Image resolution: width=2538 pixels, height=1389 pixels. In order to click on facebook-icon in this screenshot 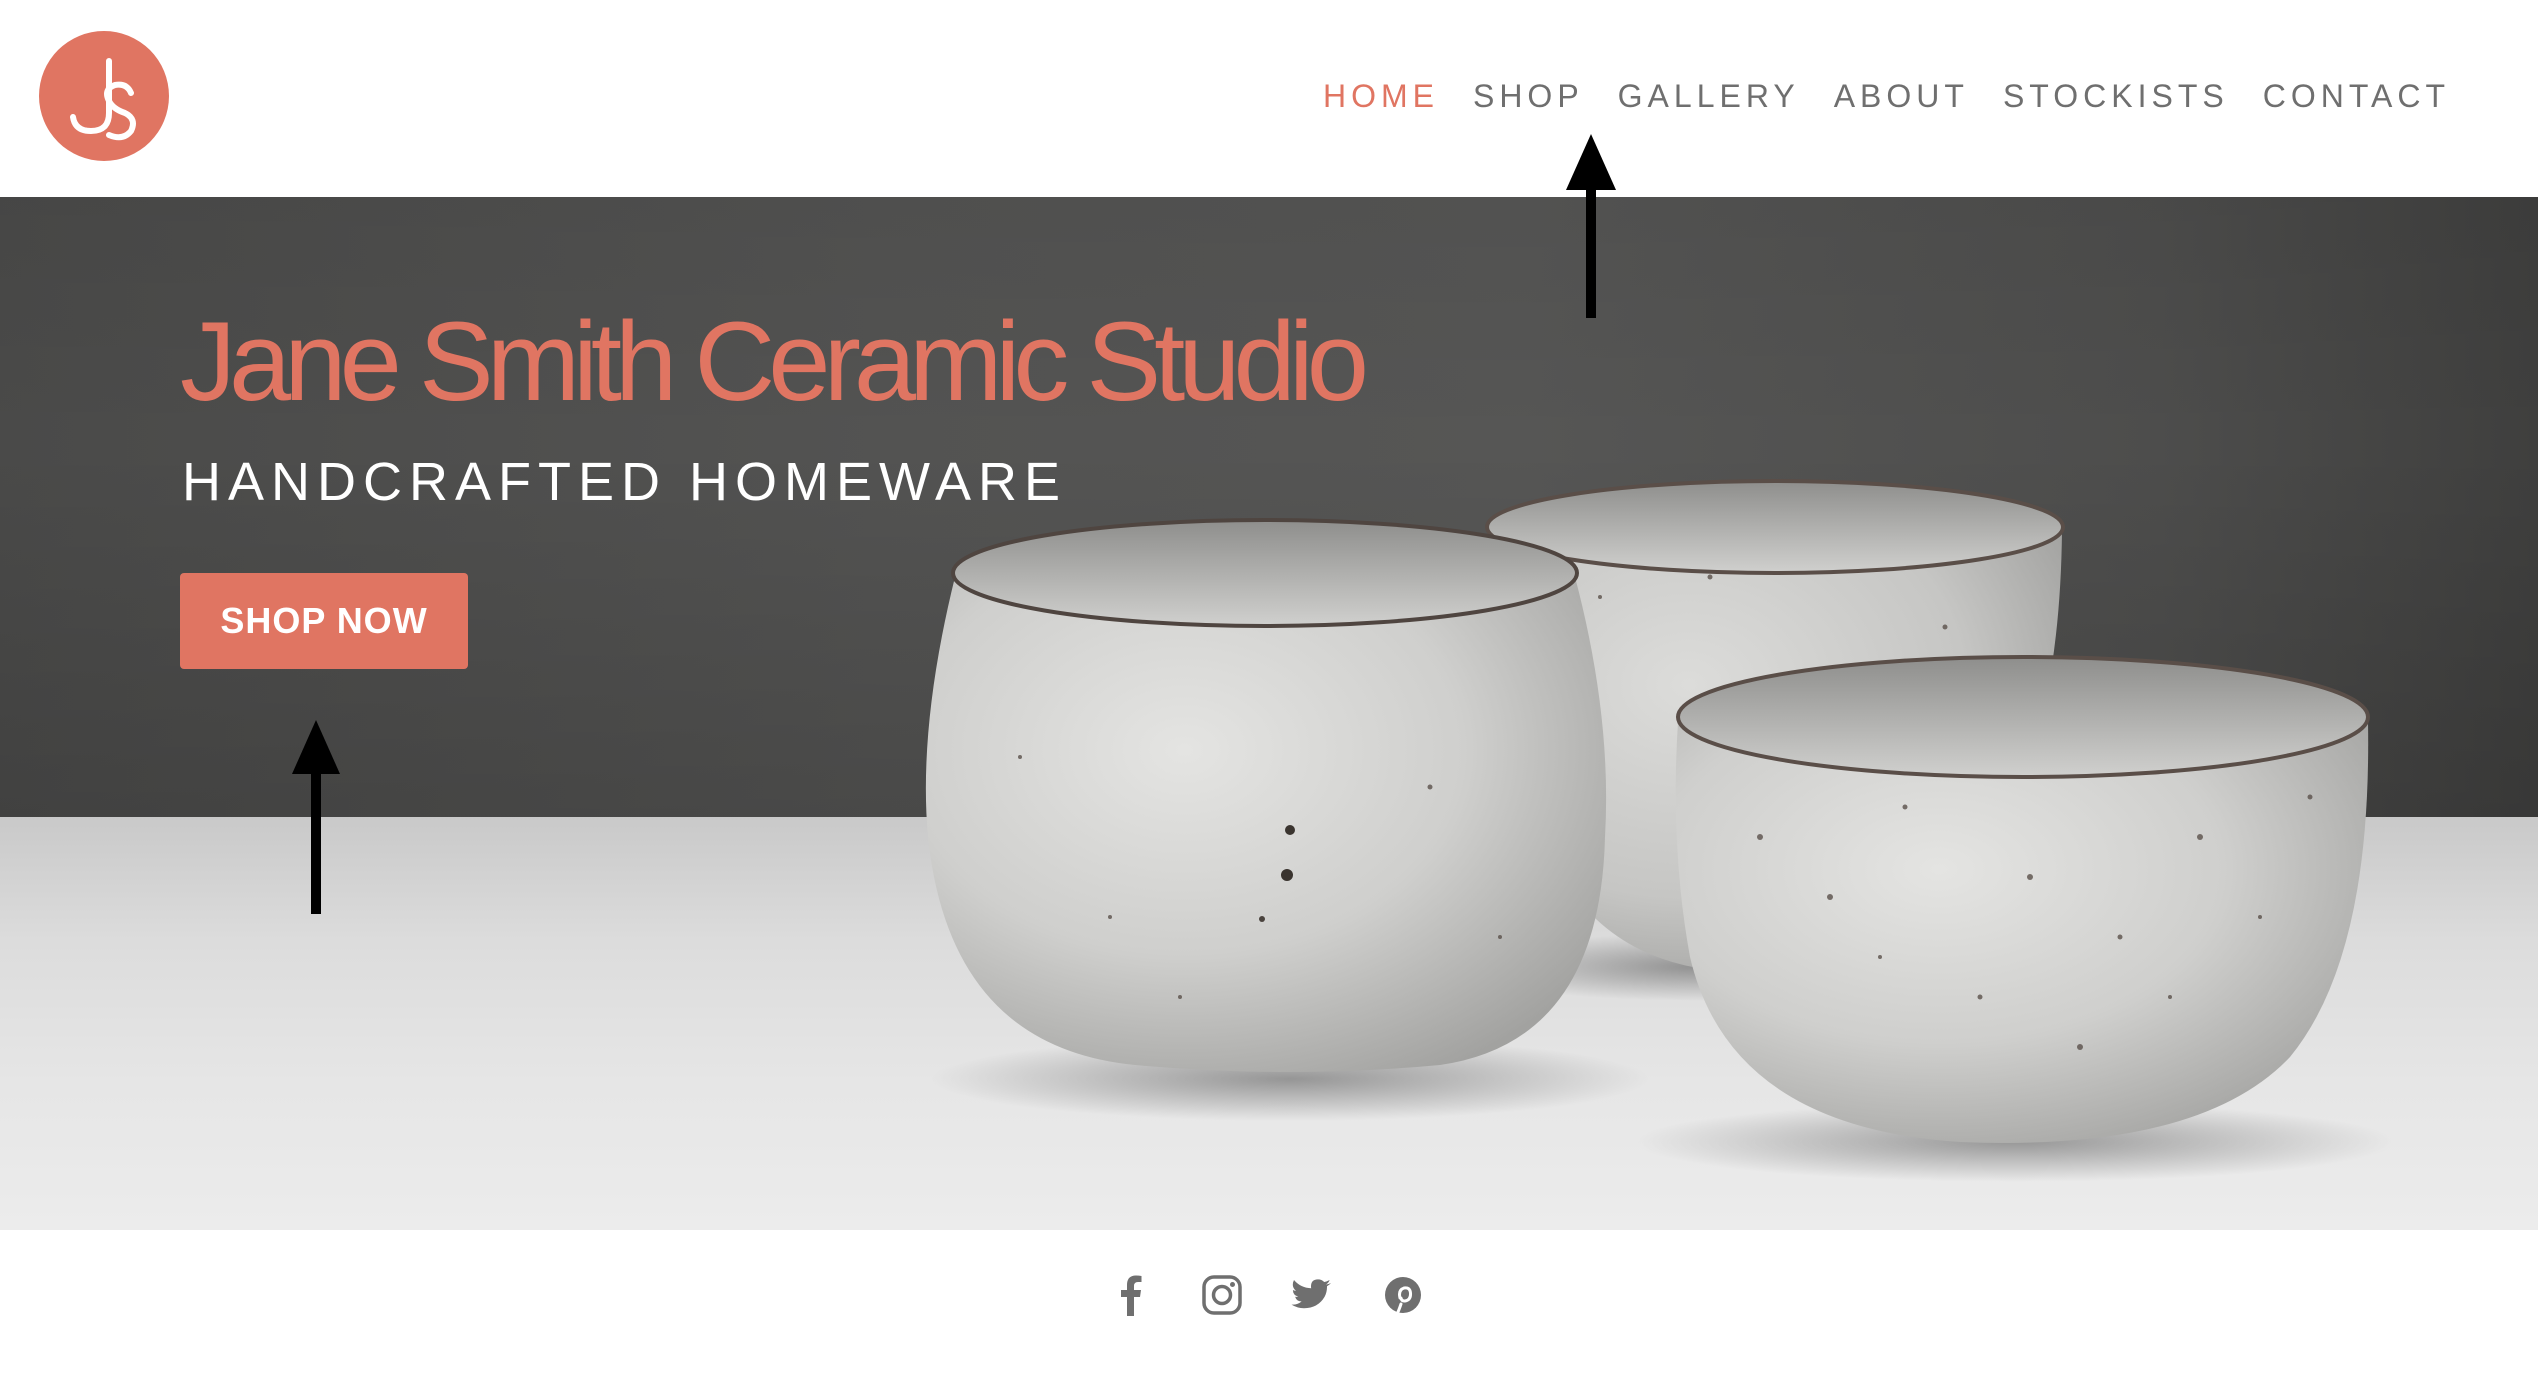, I will do `click(1131, 1295)`.